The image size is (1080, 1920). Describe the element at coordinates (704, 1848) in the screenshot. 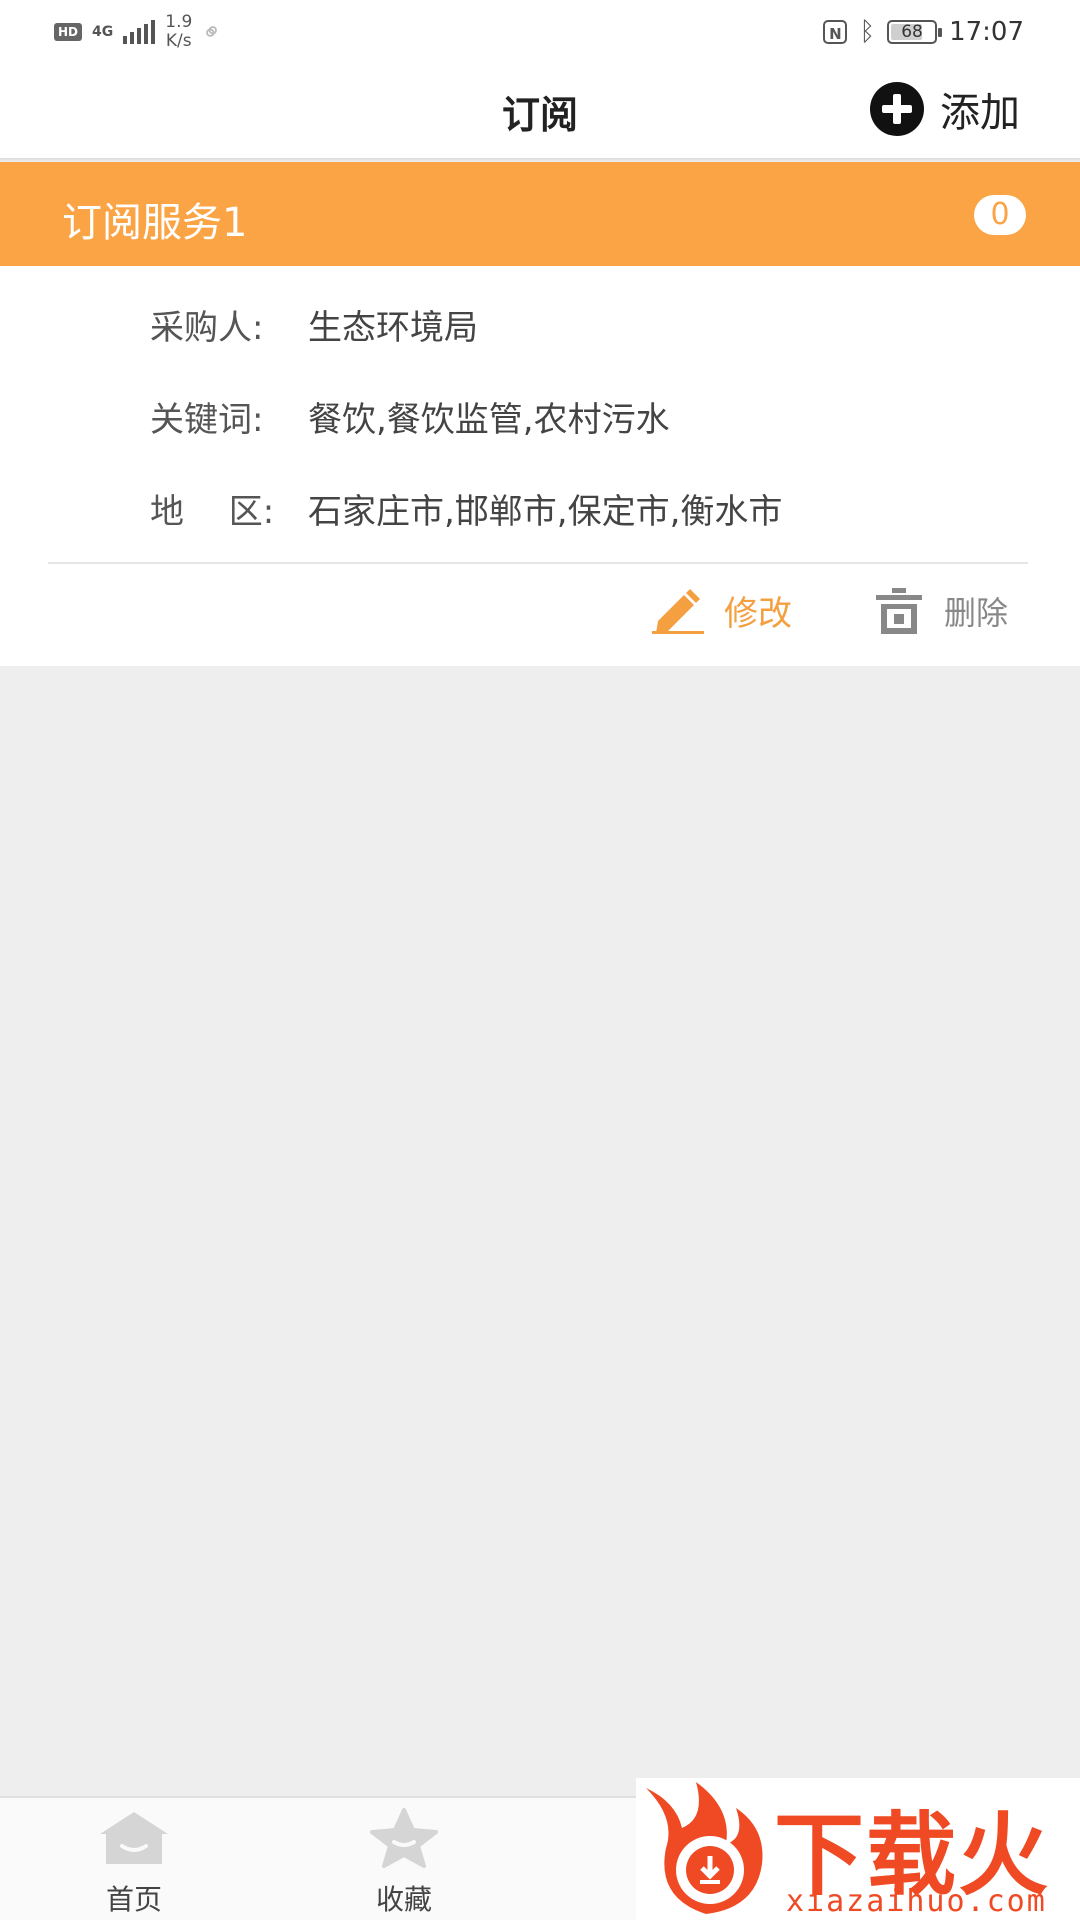

I see `flame-logo-icon` at that location.